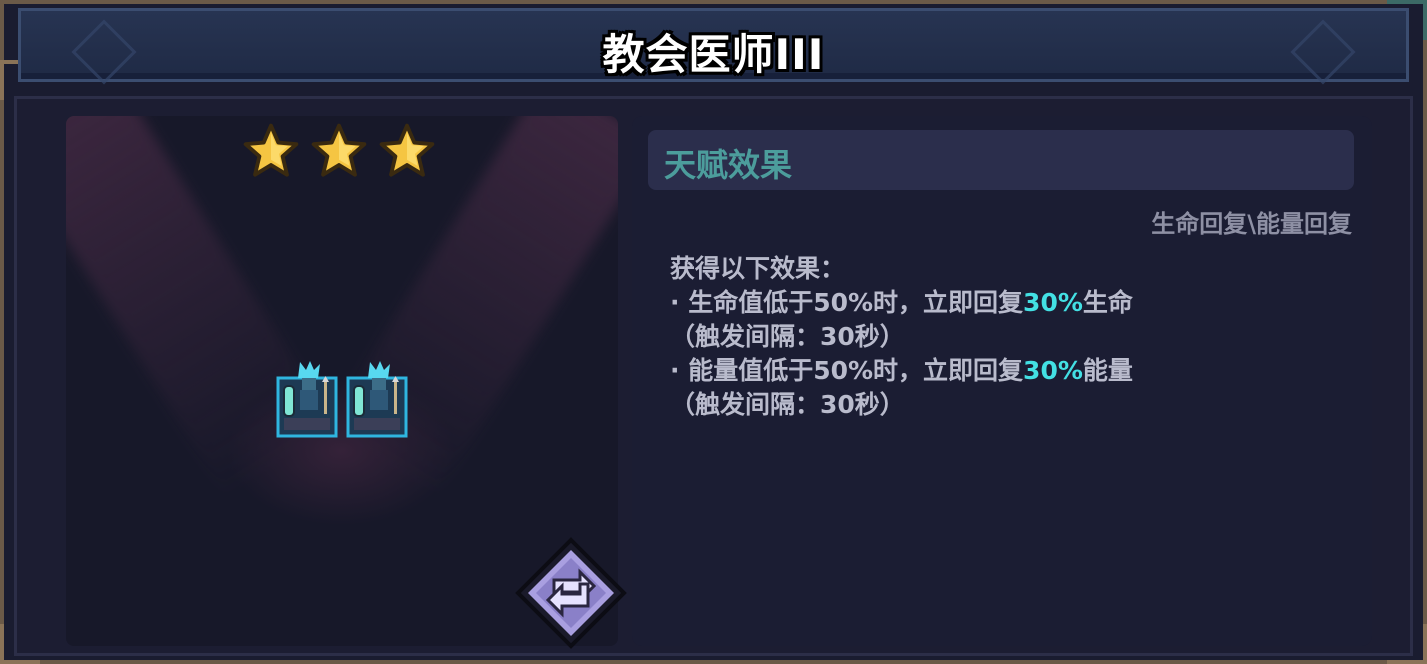 The height and width of the screenshot is (664, 1427). What do you see at coordinates (1251, 224) in the screenshot?
I see `talent-tags: 生命回复\能量回复` at bounding box center [1251, 224].